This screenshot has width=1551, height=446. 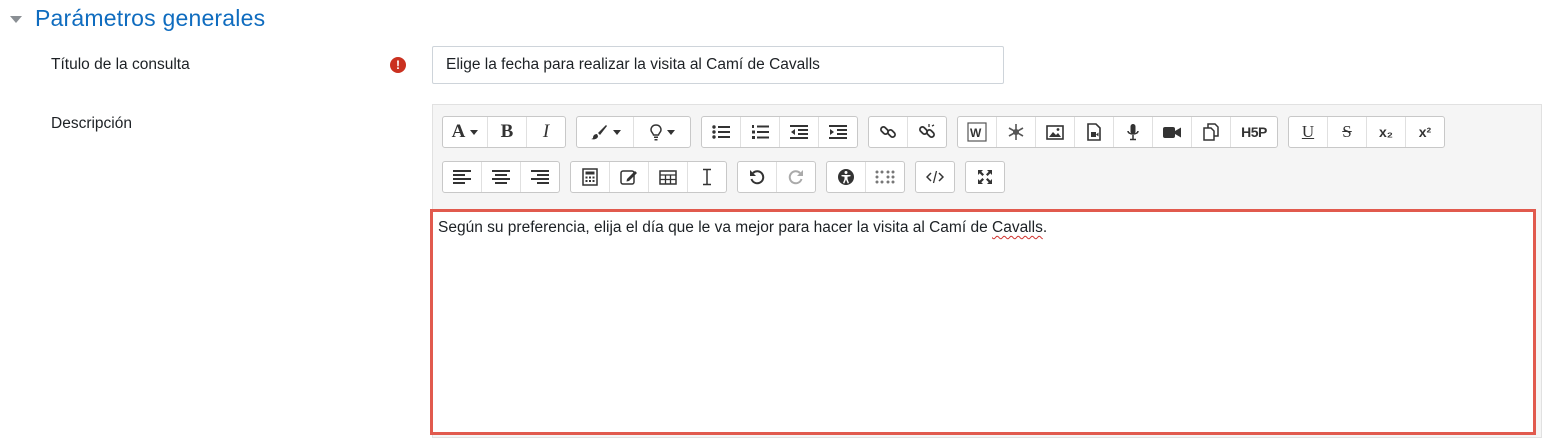 What do you see at coordinates (948, 132) in the screenshot?
I see `toolbar-row-1: A B I W H5P U S x₂ x²` at bounding box center [948, 132].